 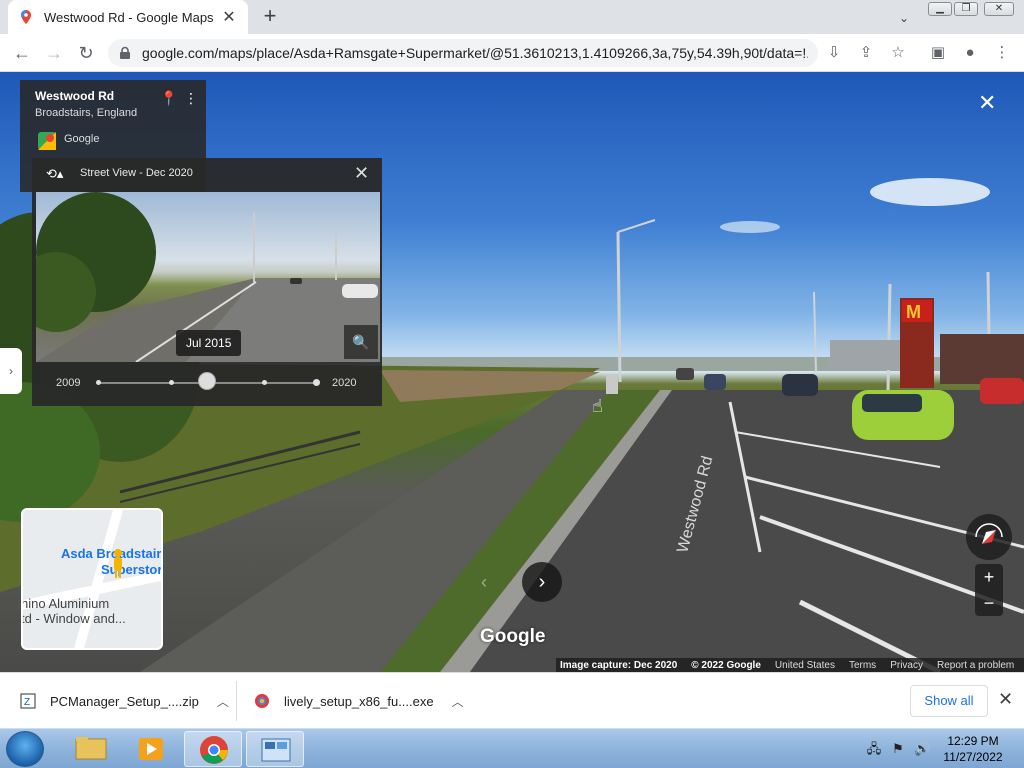 I want to click on zoom-out-button: −, so click(x=989, y=603).